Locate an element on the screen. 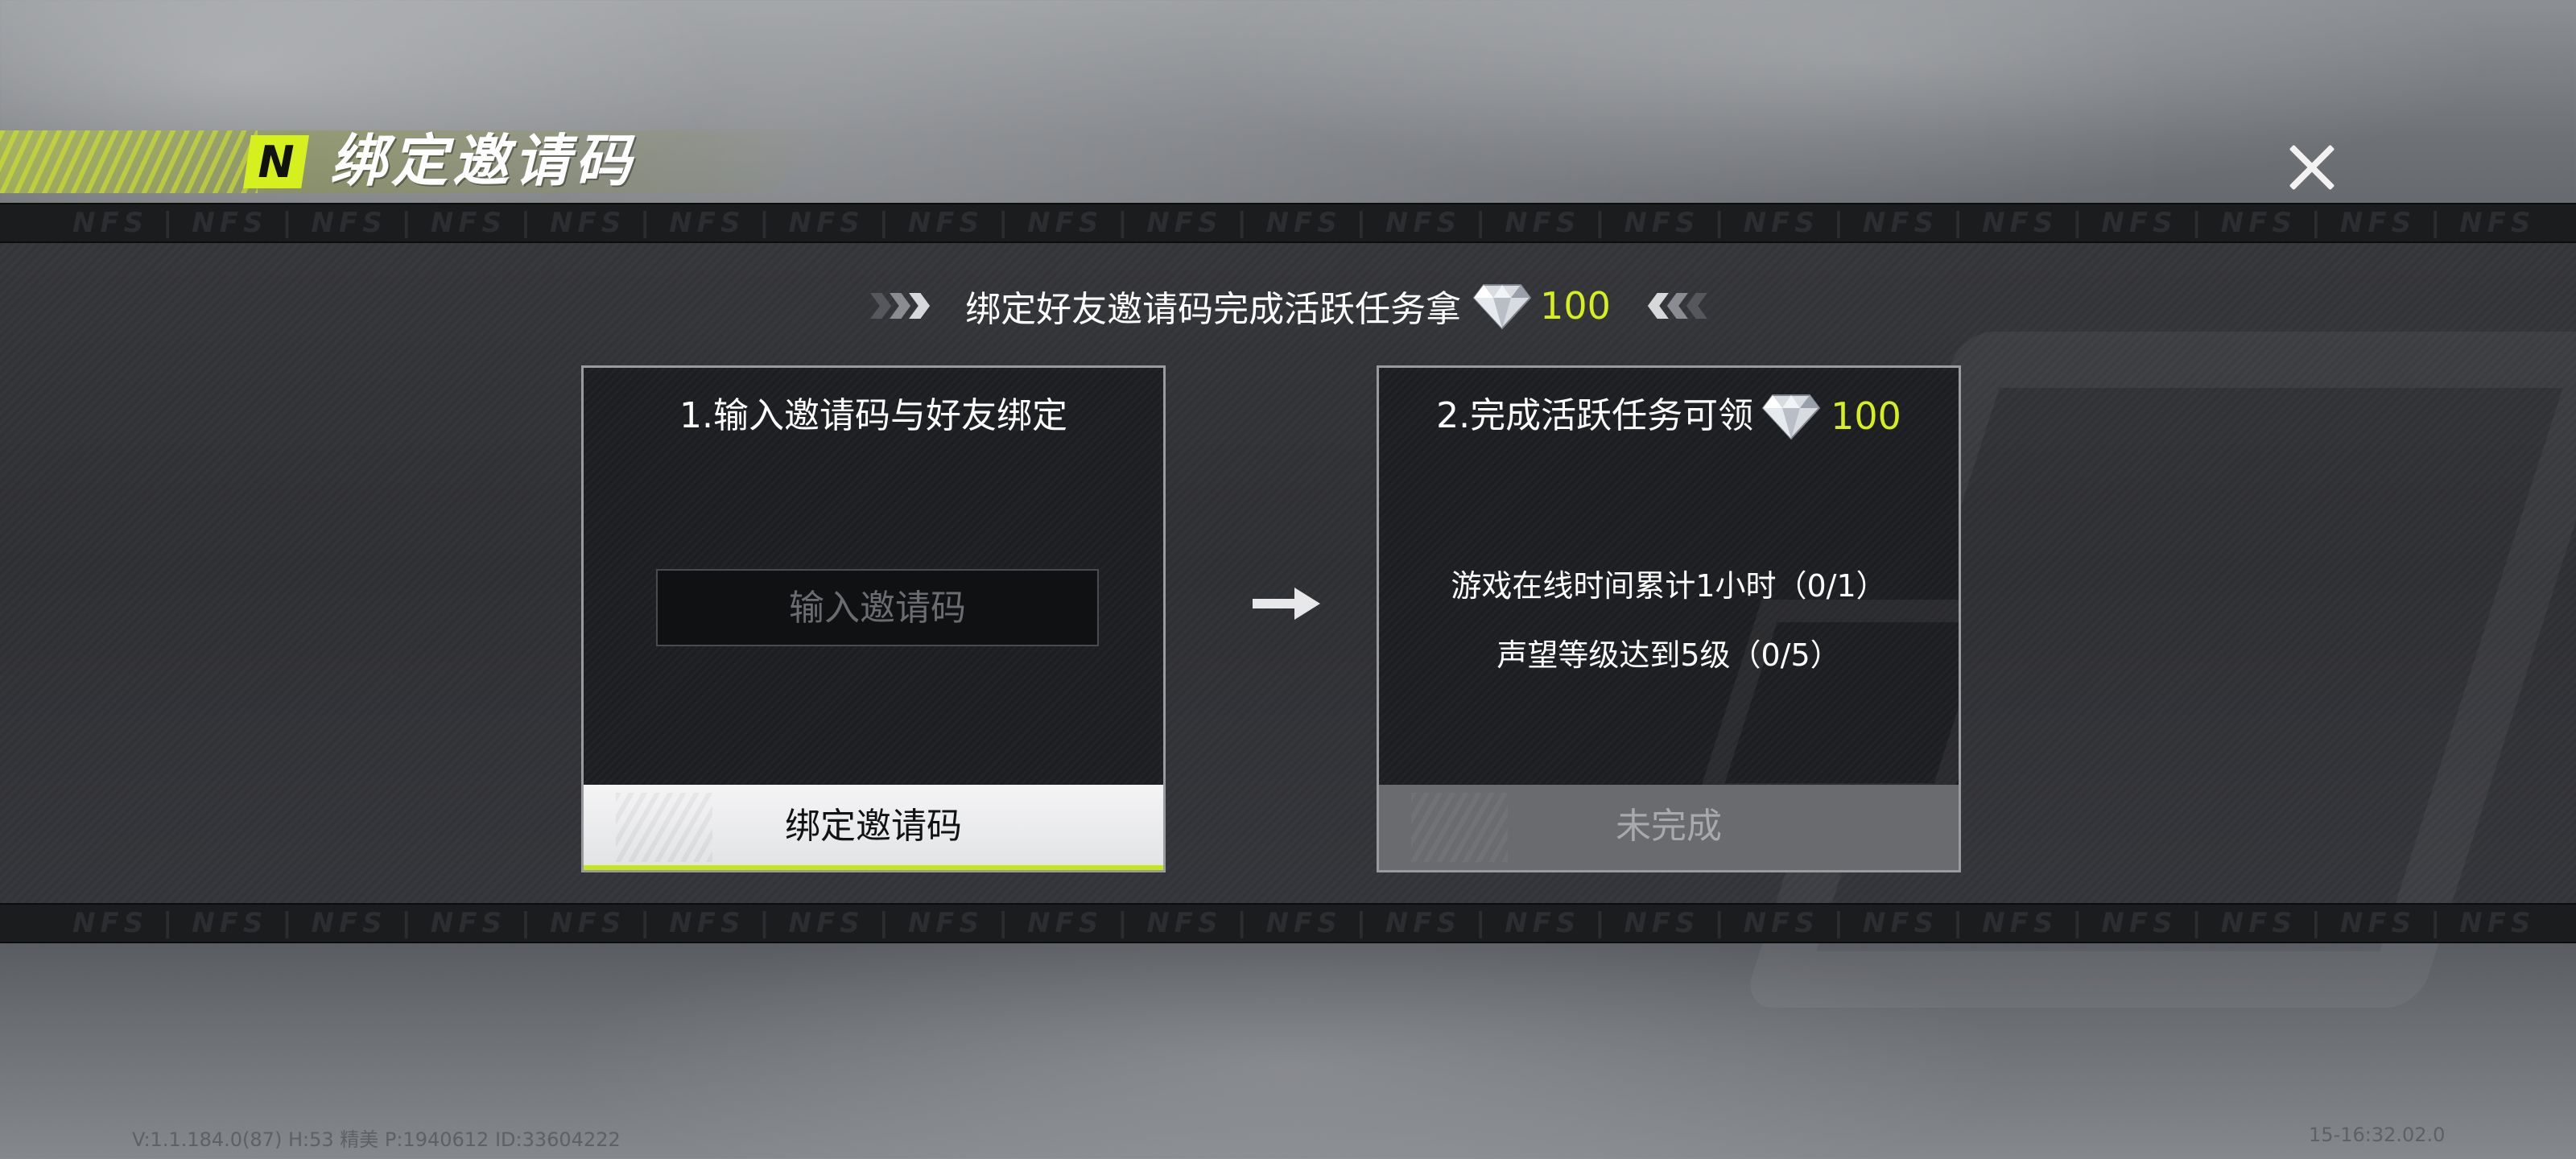  bind-invite-code-button: 绑定邀请码 is located at coordinates (873, 827).